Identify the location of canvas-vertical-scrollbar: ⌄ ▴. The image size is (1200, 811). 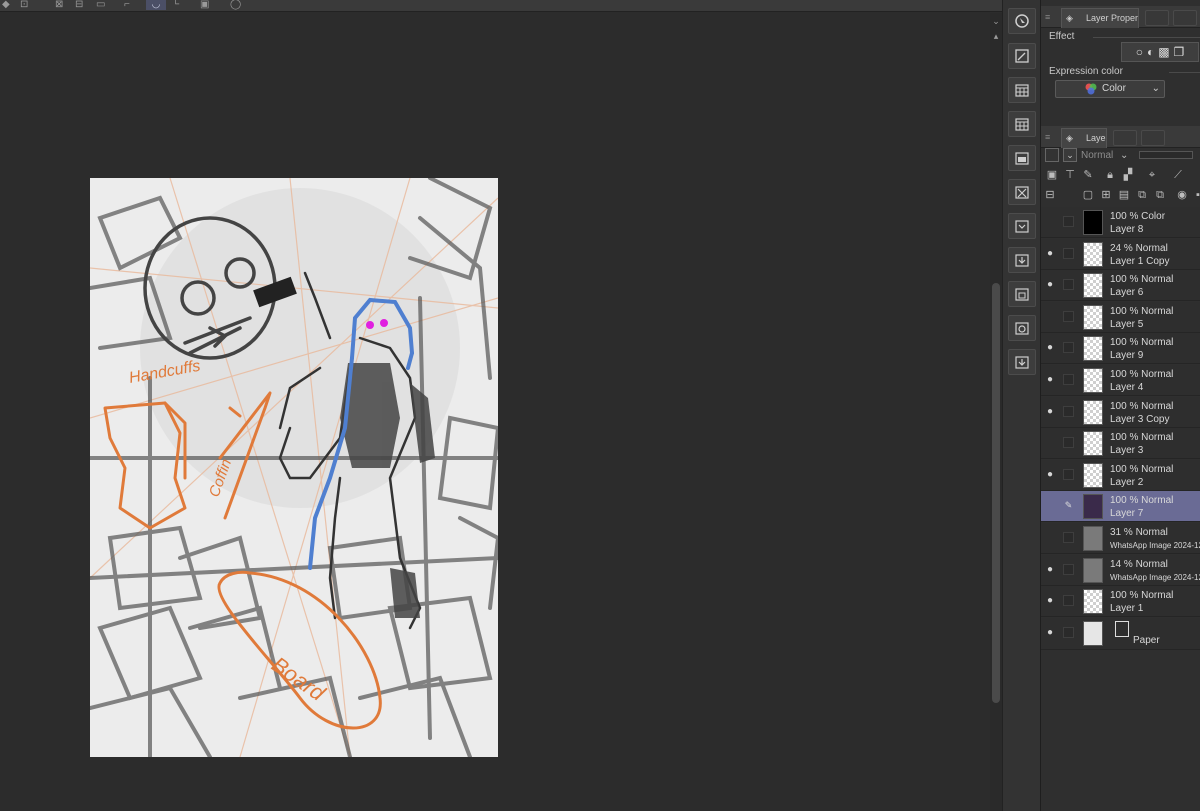
(996, 412).